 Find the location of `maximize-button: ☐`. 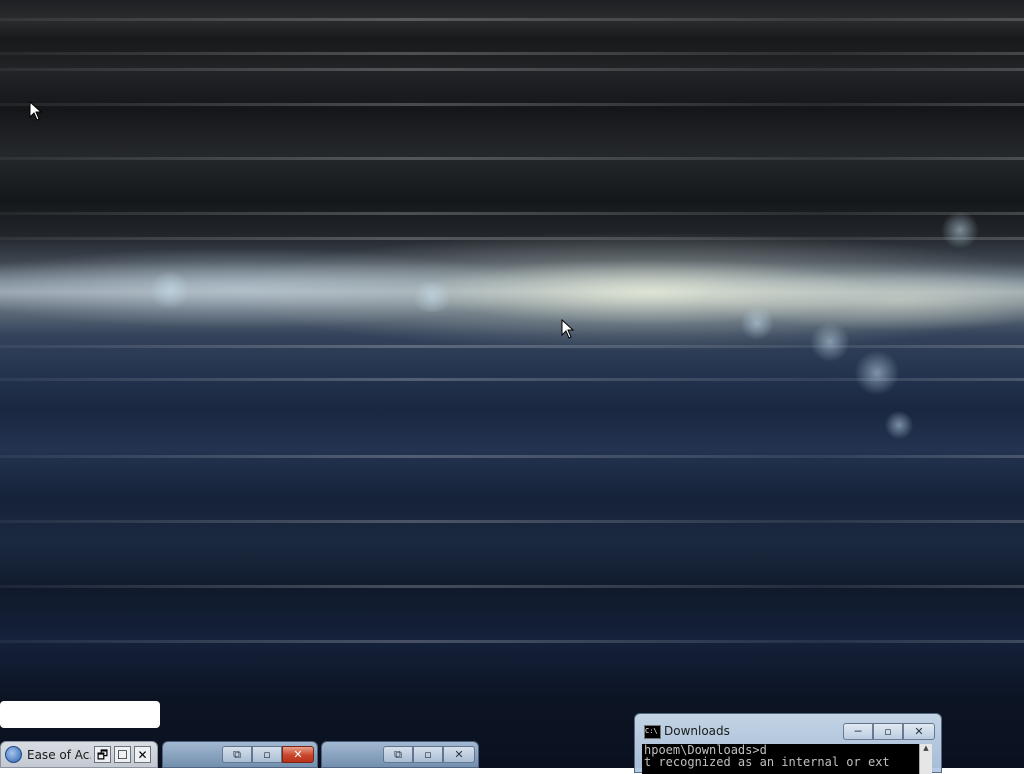

maximize-button: ☐ is located at coordinates (122, 754).